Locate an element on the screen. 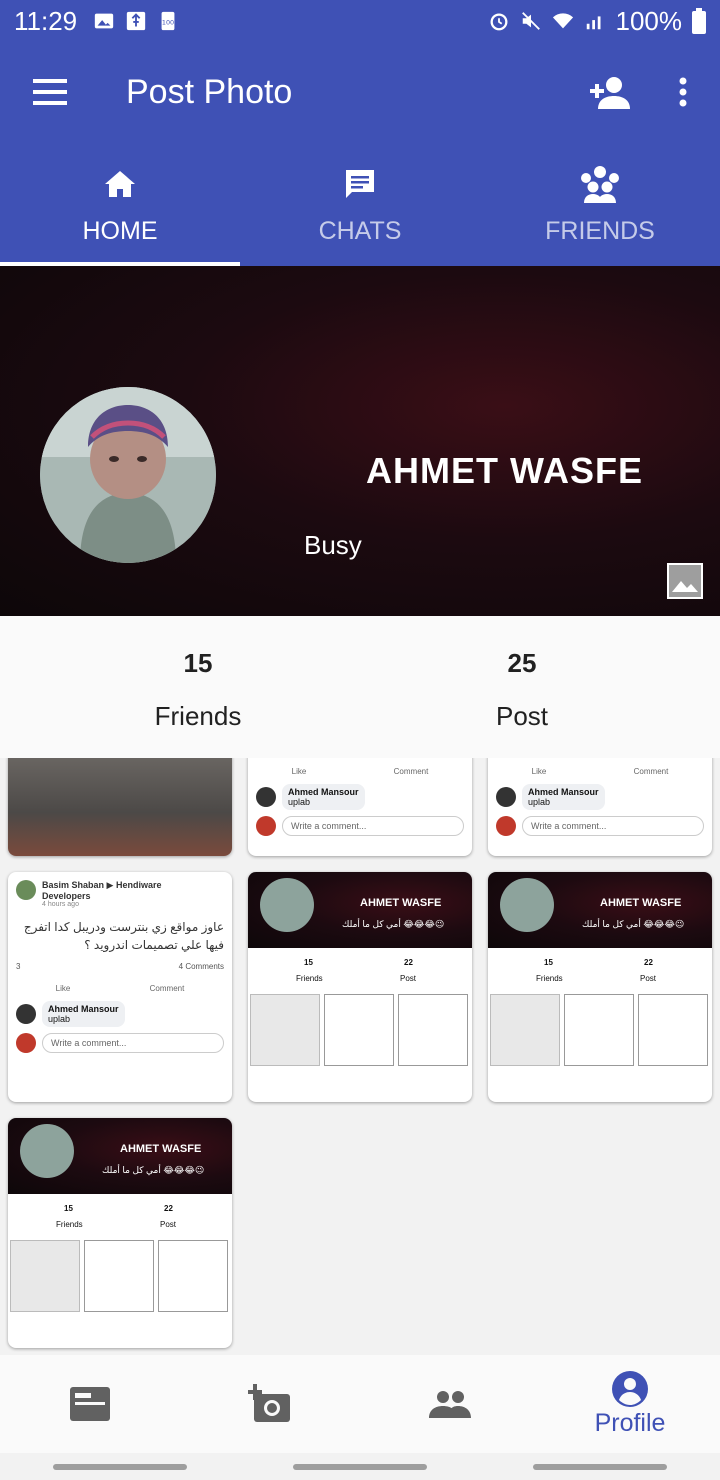  home-icon is located at coordinates (120, 183).